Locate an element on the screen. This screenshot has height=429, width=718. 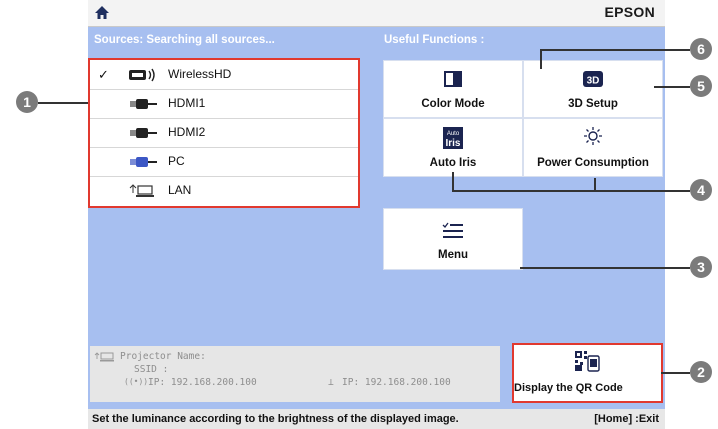
3d-icon: 3D is located at coordinates (593, 79).